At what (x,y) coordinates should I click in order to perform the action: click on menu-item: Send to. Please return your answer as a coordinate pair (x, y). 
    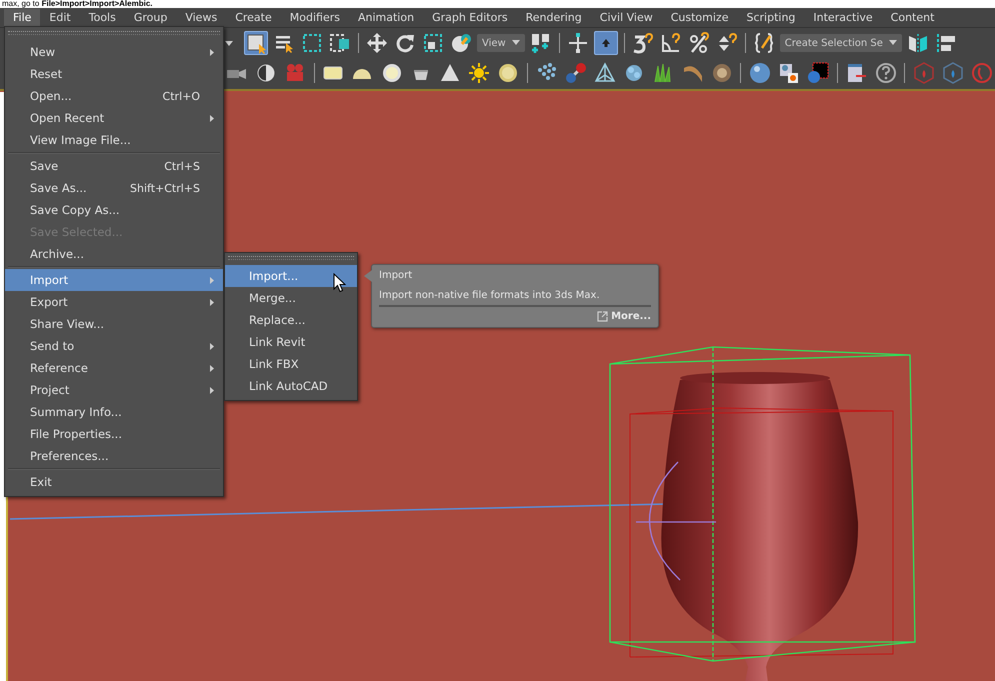
    Looking at the image, I should click on (114, 346).